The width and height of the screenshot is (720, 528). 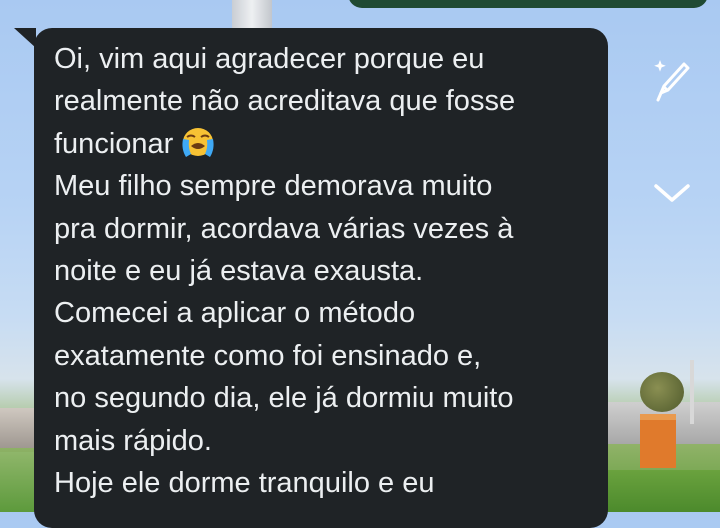 I want to click on ai-edit-button, so click(x=672, y=83).